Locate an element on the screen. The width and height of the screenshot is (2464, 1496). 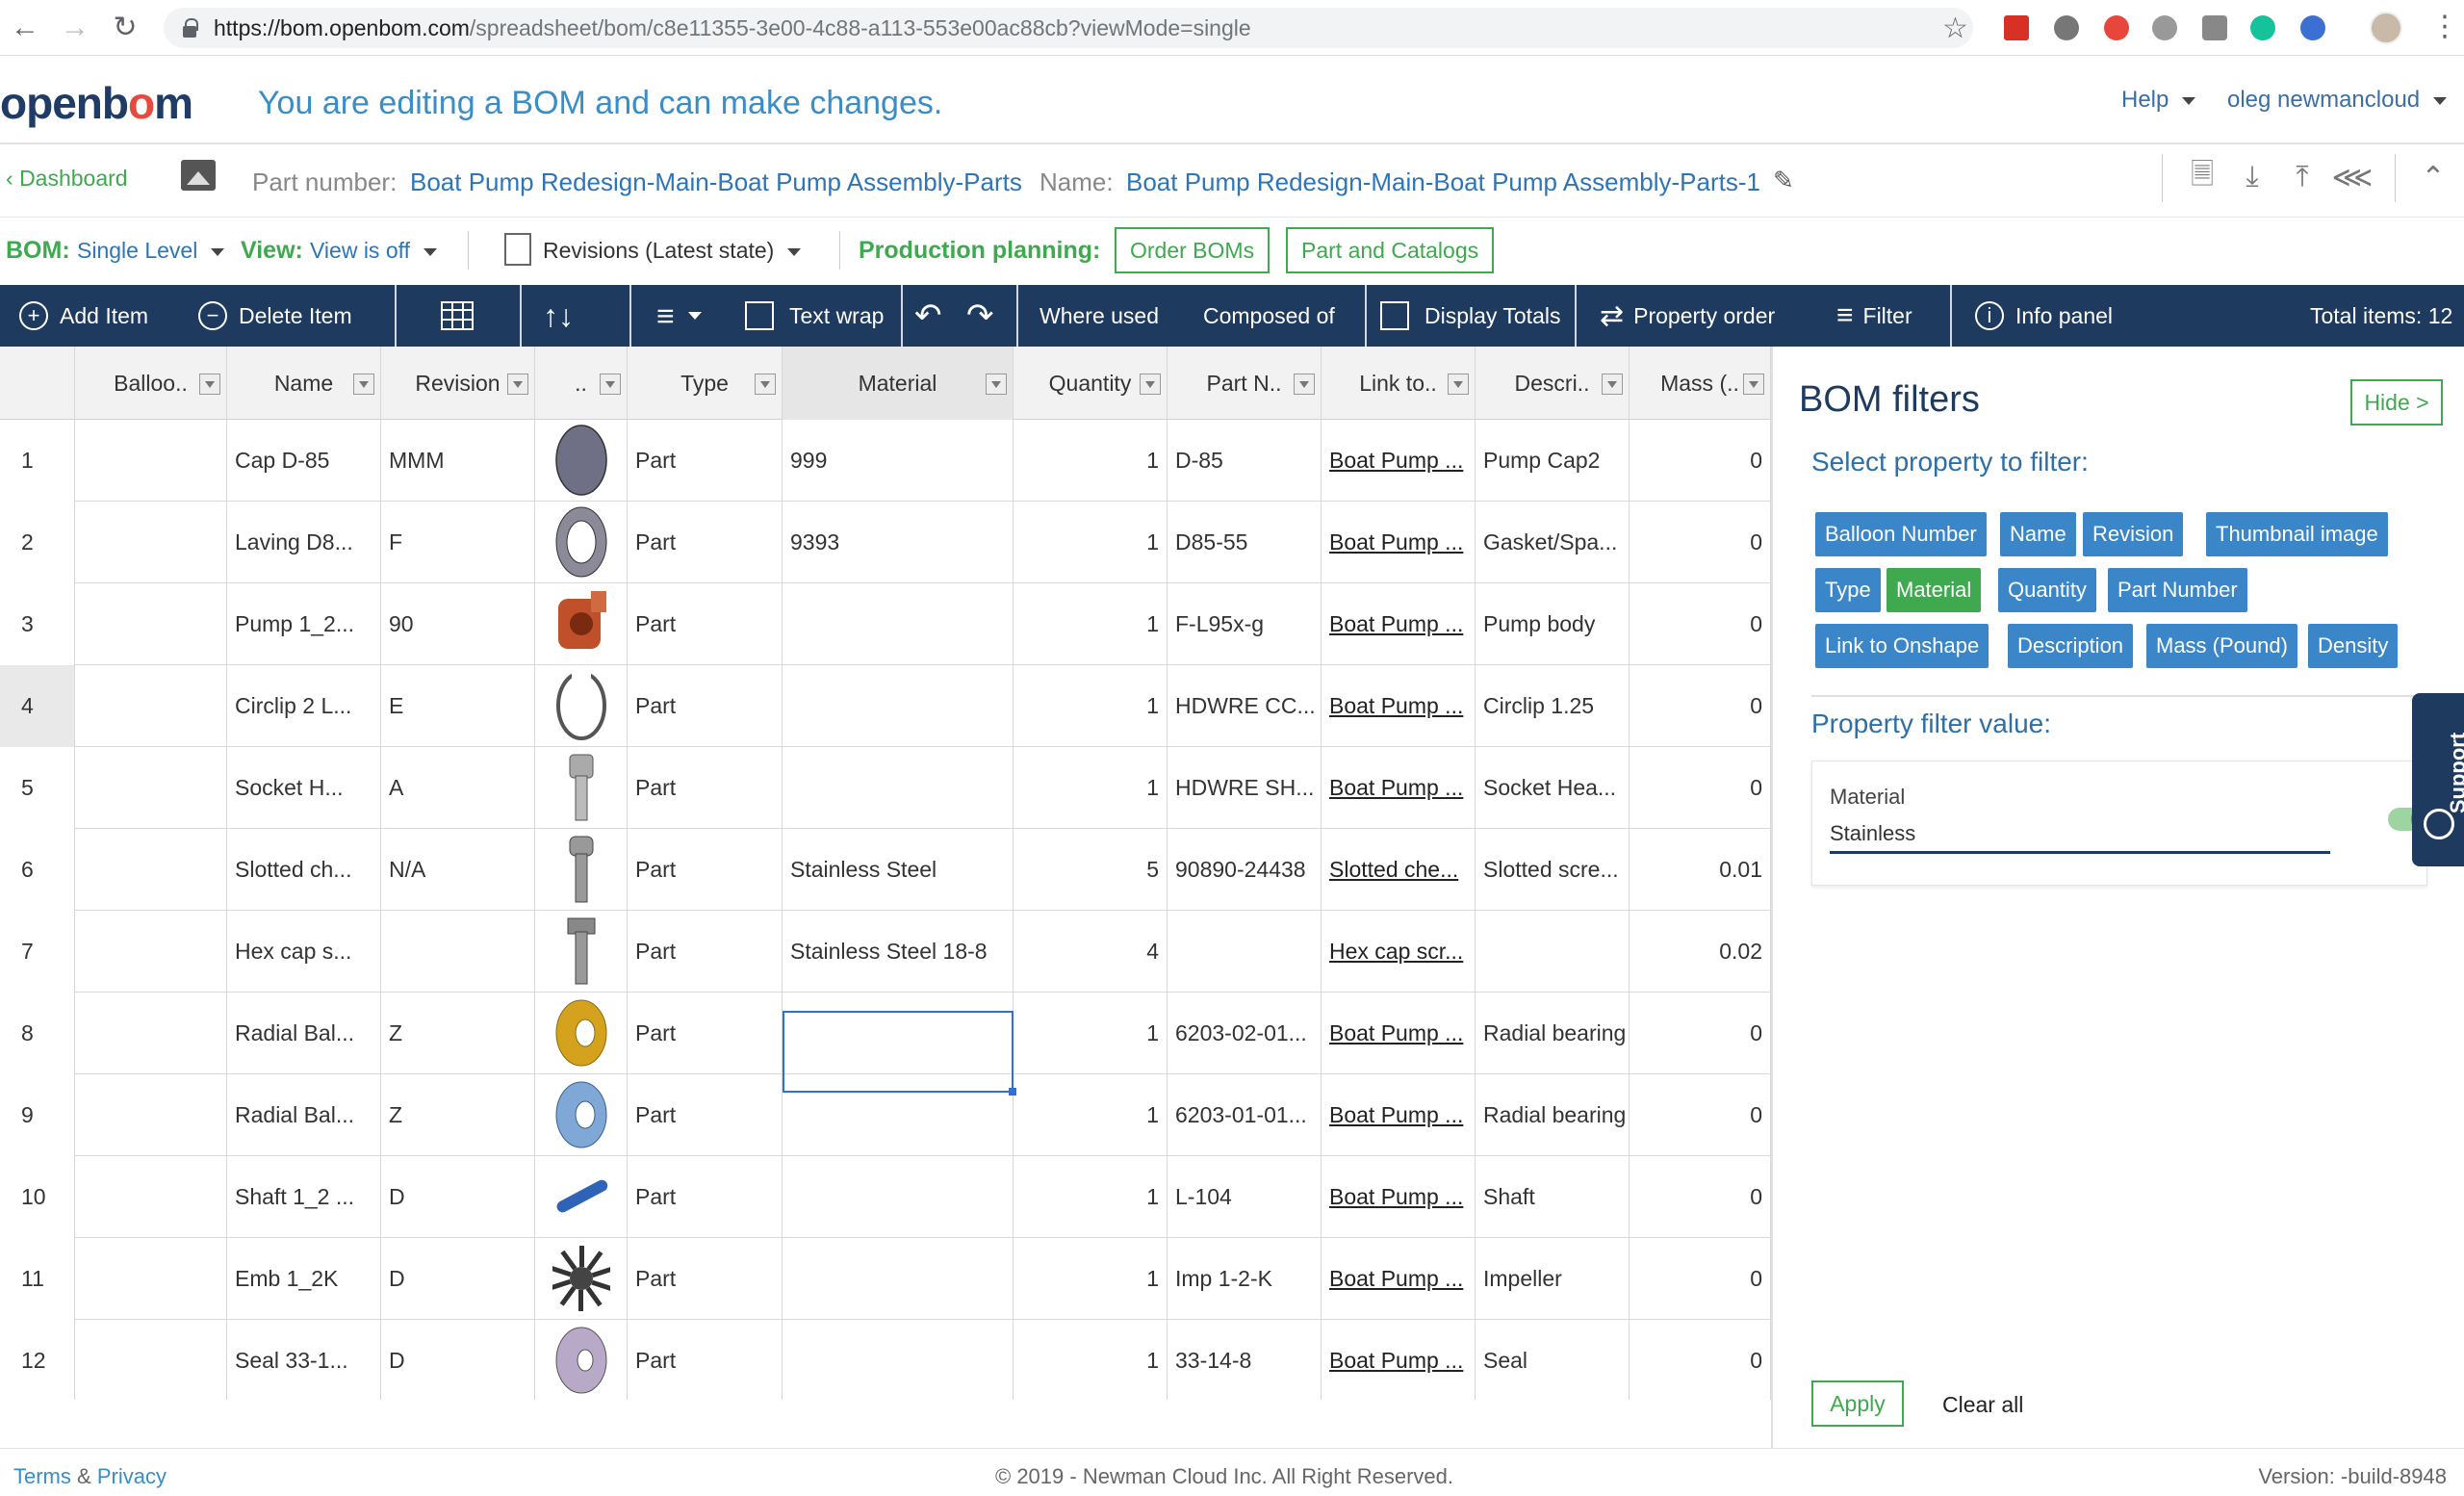
terms-link: Terms is located at coordinates (42, 1476).